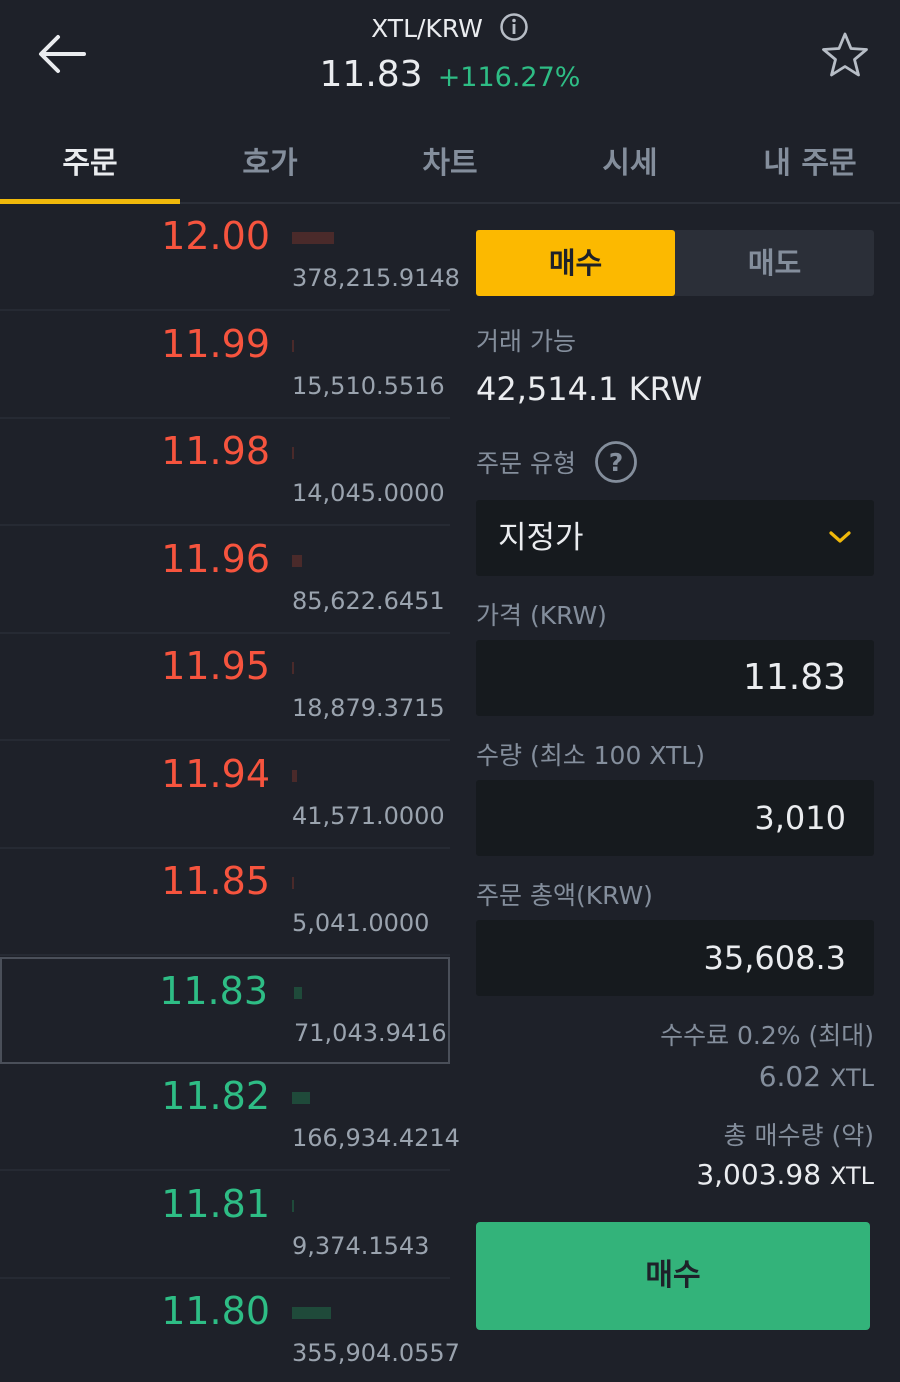 The height and width of the screenshot is (1382, 900). I want to click on price-change: +116.27%, so click(509, 77).